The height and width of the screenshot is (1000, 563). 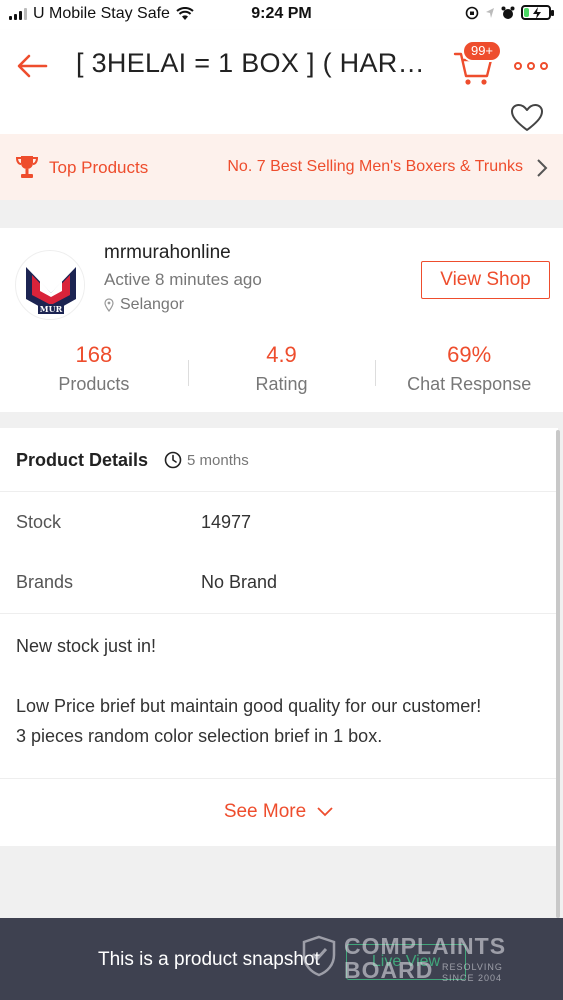 What do you see at coordinates (281, 118) in the screenshot?
I see `like-strip` at bounding box center [281, 118].